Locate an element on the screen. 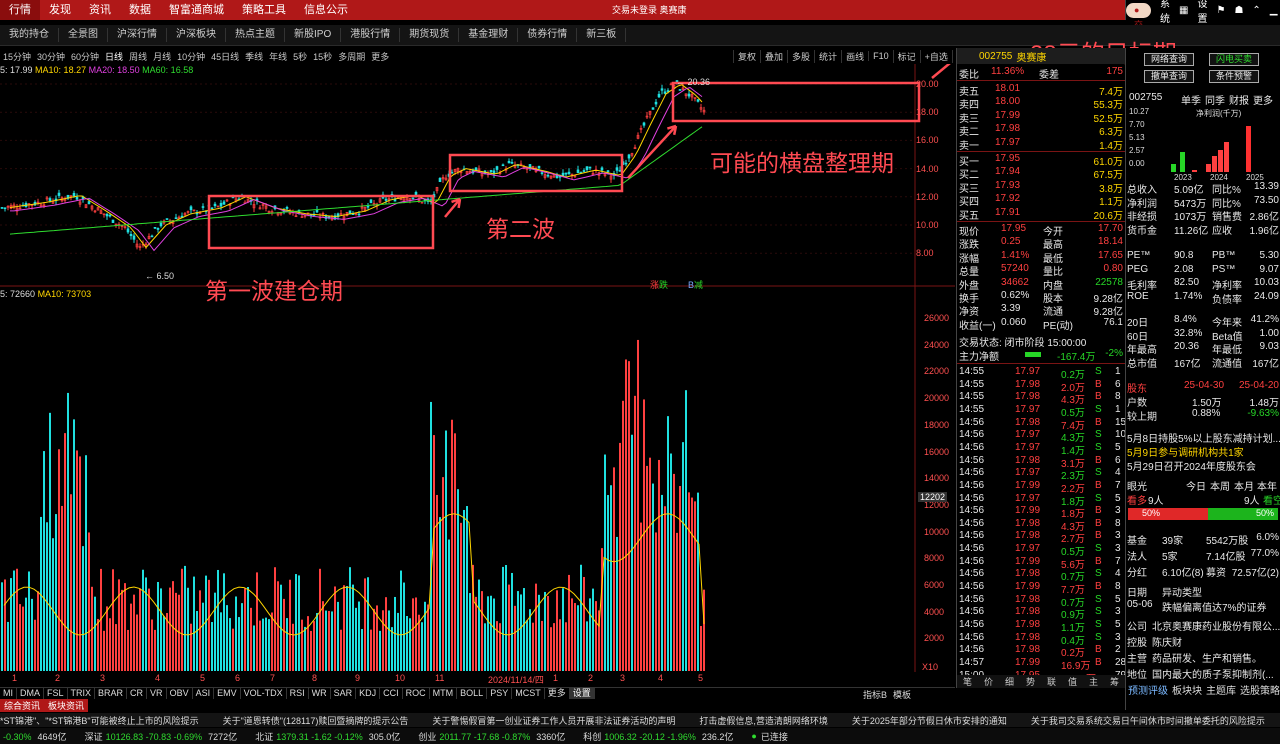  fin-tab: 同季 is located at coordinates (1215, 99).